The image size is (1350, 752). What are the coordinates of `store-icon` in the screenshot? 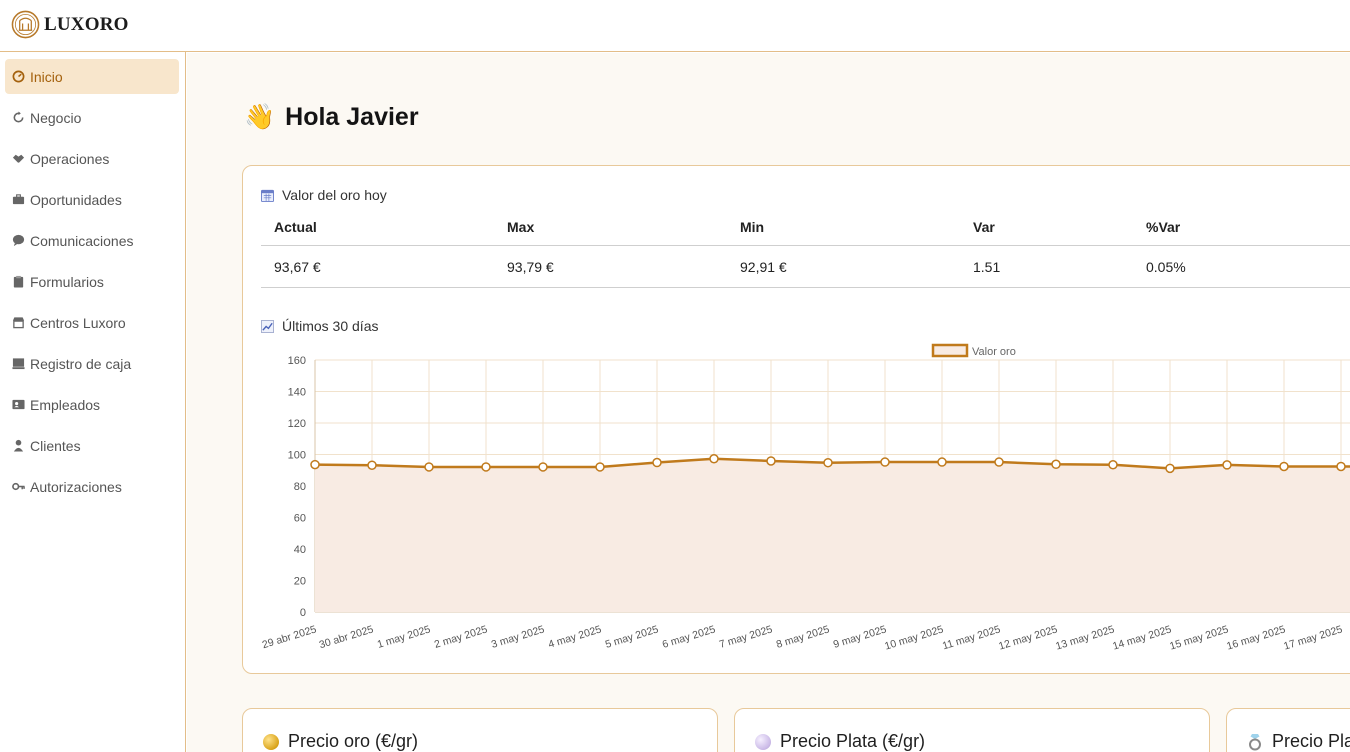 It's located at (18, 323).